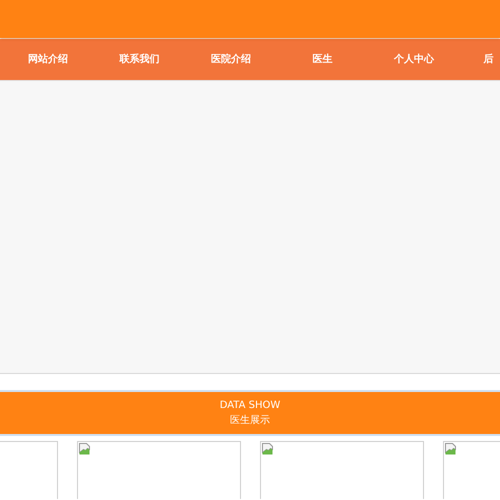 The width and height of the screenshot is (500, 500). Describe the element at coordinates (250, 406) in the screenshot. I see `section-title: DATA SHOW` at that location.